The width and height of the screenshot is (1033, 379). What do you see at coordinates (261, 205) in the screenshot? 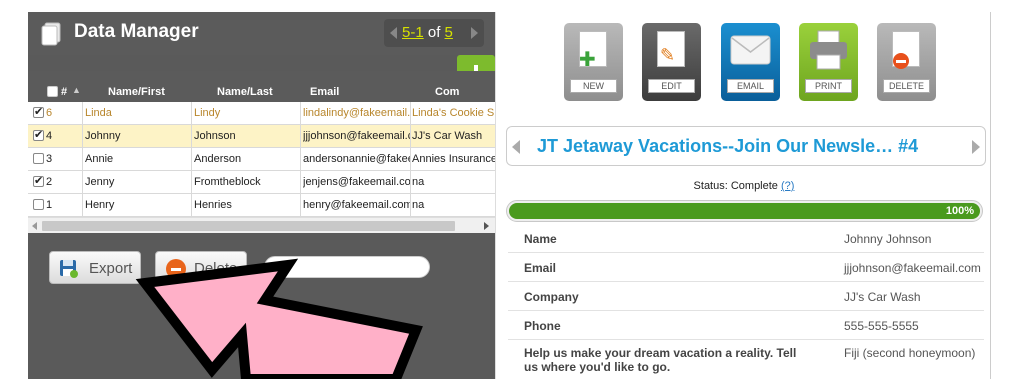
I see `table-row: 1 Henry Henries henry@fakeemail.com na` at bounding box center [261, 205].